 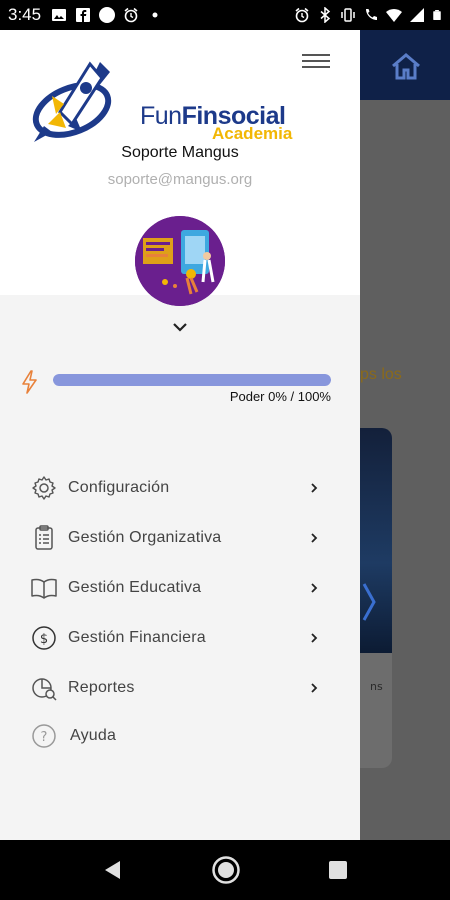 I want to click on chevron-down-icon, so click(x=180, y=327).